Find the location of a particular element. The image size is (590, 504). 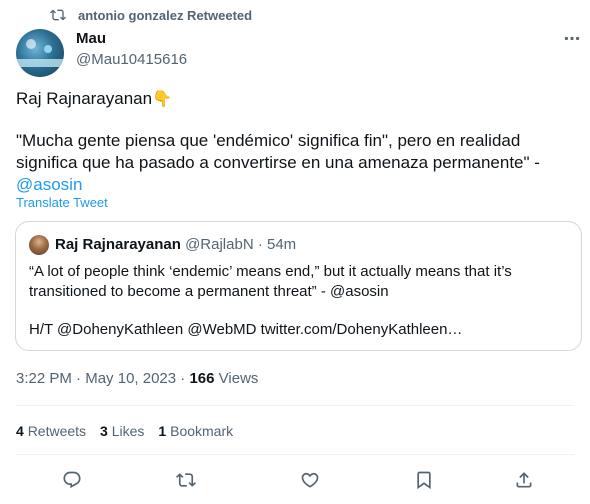

more-icon is located at coordinates (572, 38).